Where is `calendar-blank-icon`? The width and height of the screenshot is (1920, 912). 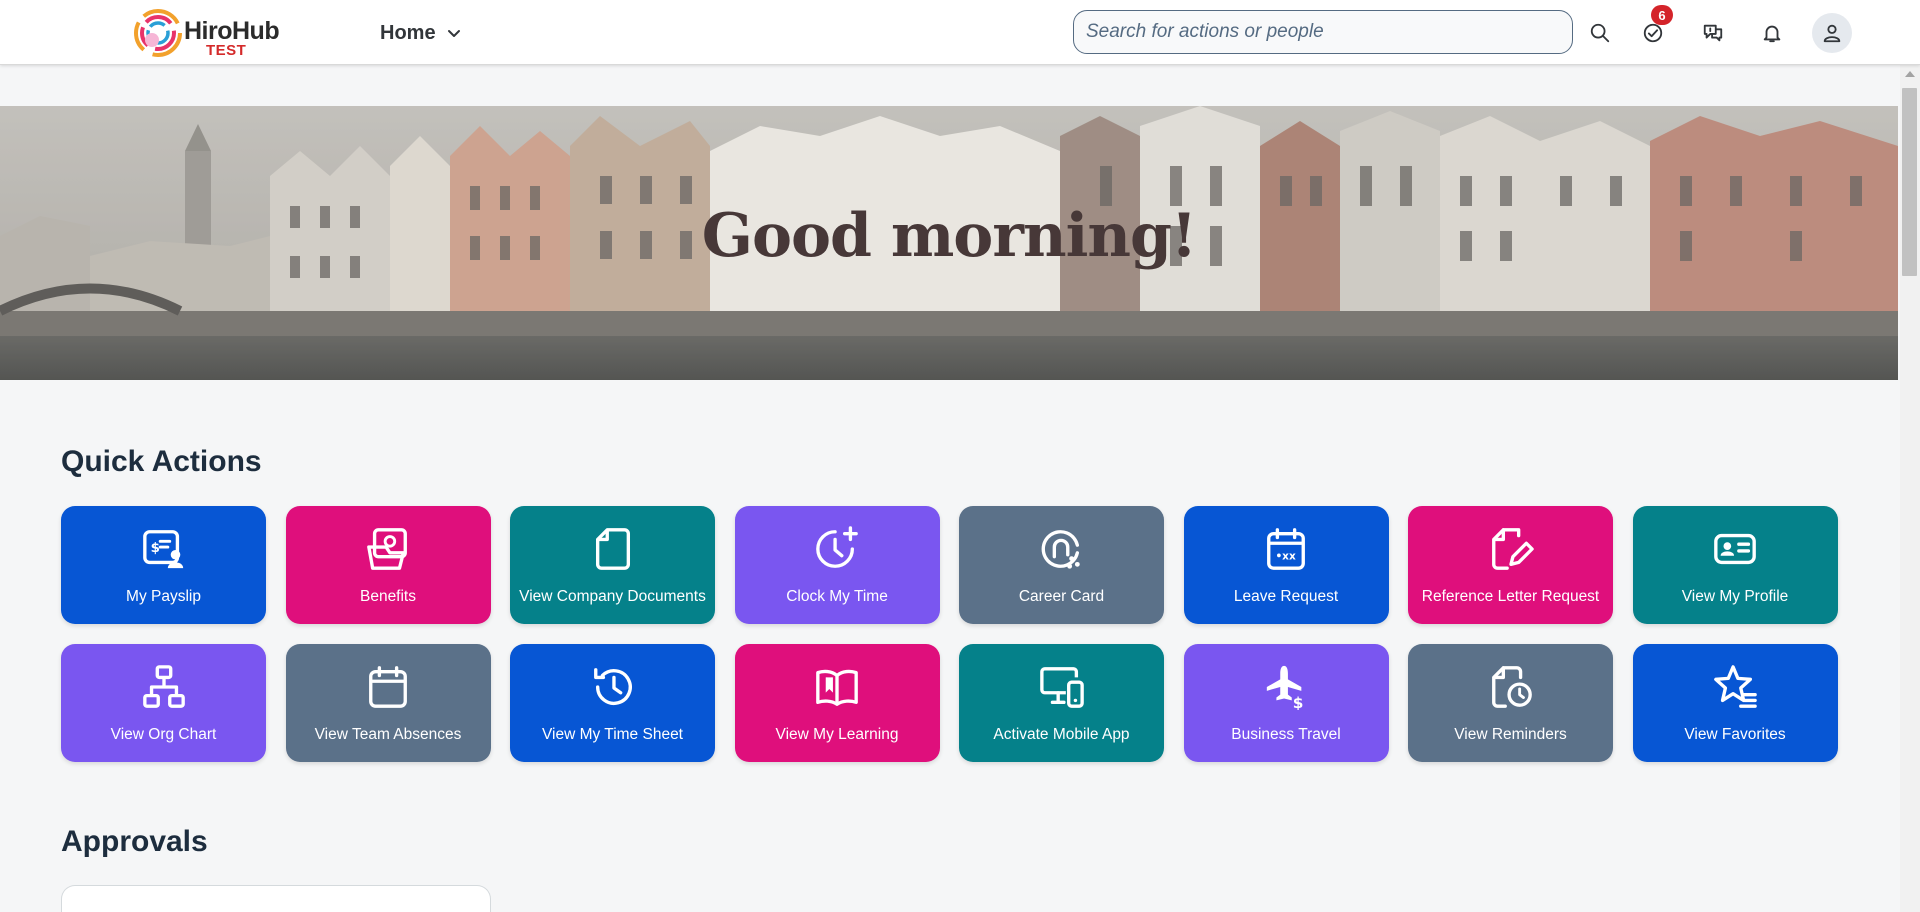
calendar-blank-icon is located at coordinates (388, 687).